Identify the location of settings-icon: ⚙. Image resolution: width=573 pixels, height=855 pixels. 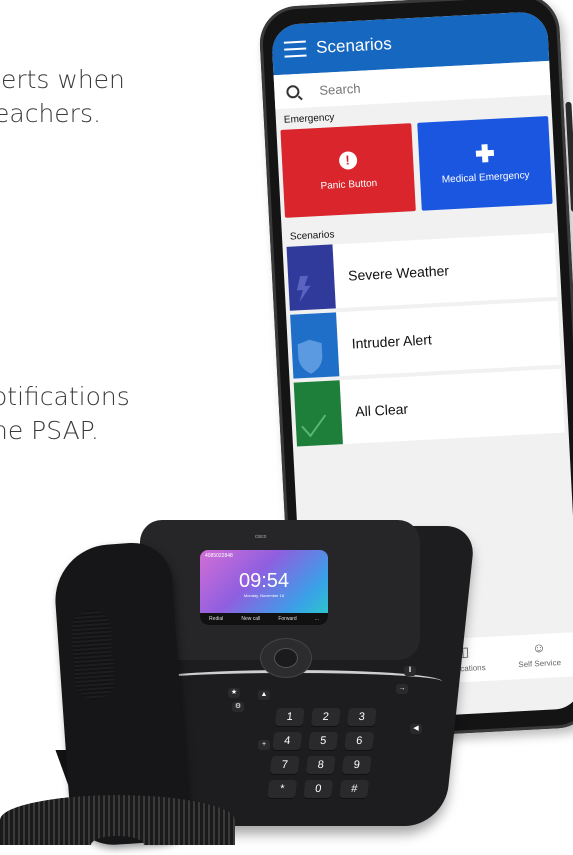
(238, 707).